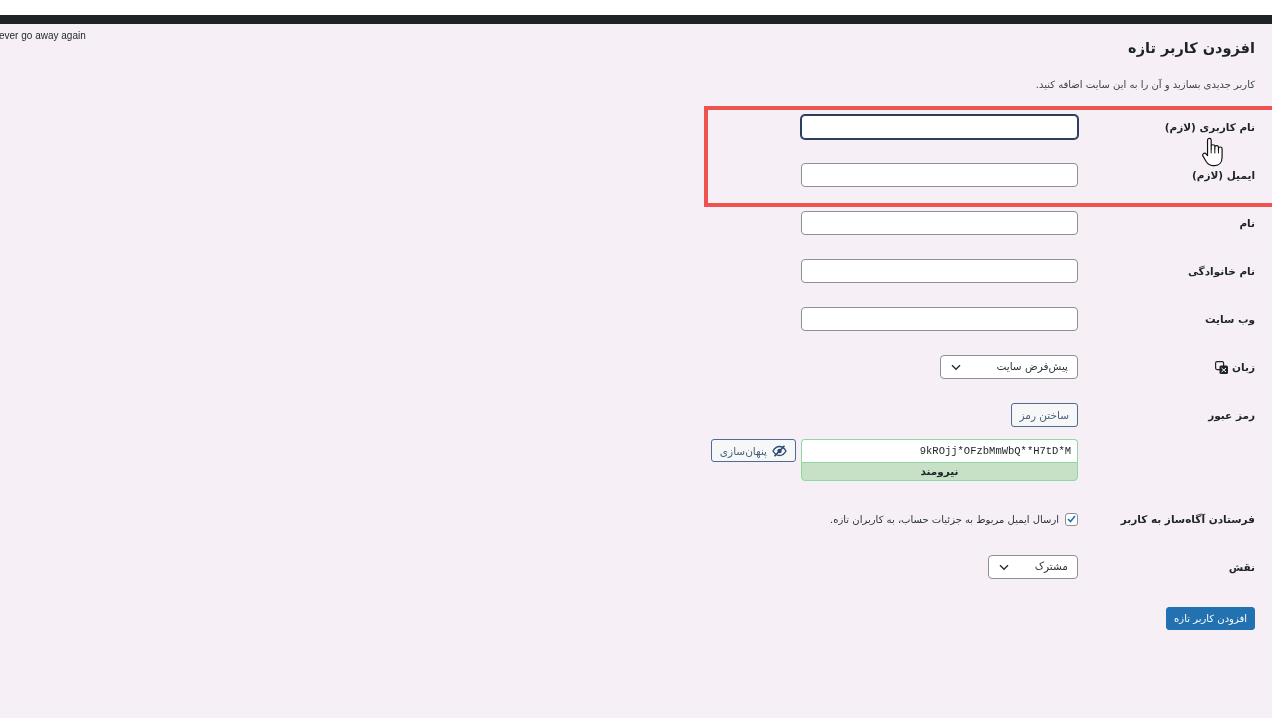 Image resolution: width=1272 pixels, height=718 pixels. What do you see at coordinates (1241, 568) in the screenshot?
I see `field-label: نقش` at bounding box center [1241, 568].